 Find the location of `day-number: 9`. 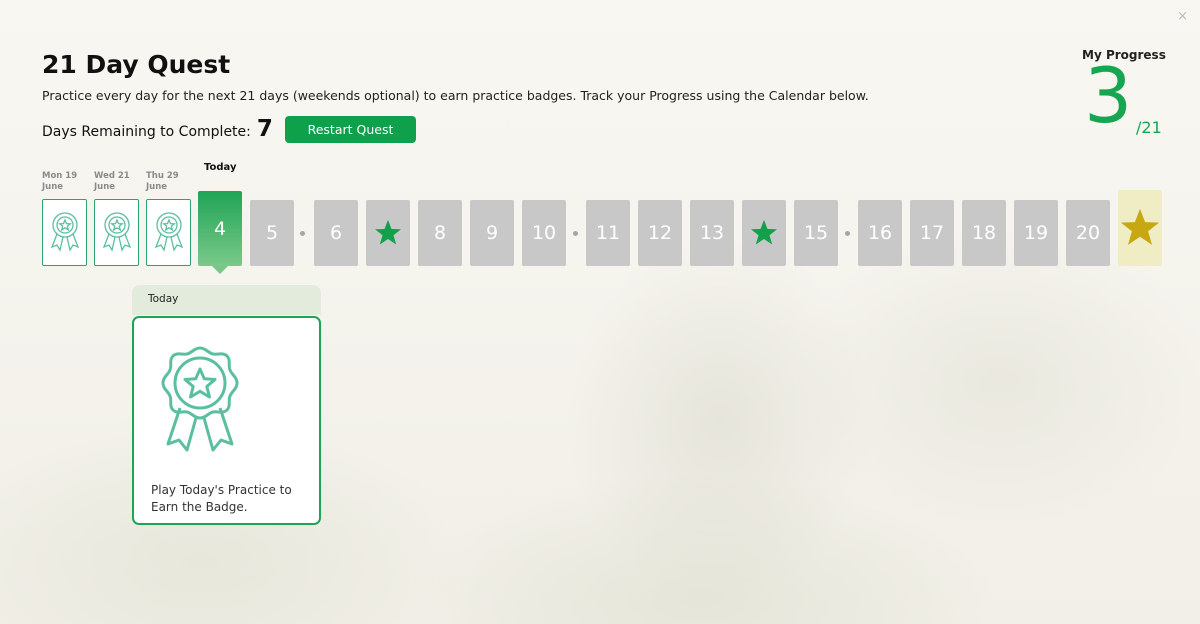

day-number: 9 is located at coordinates (492, 233).